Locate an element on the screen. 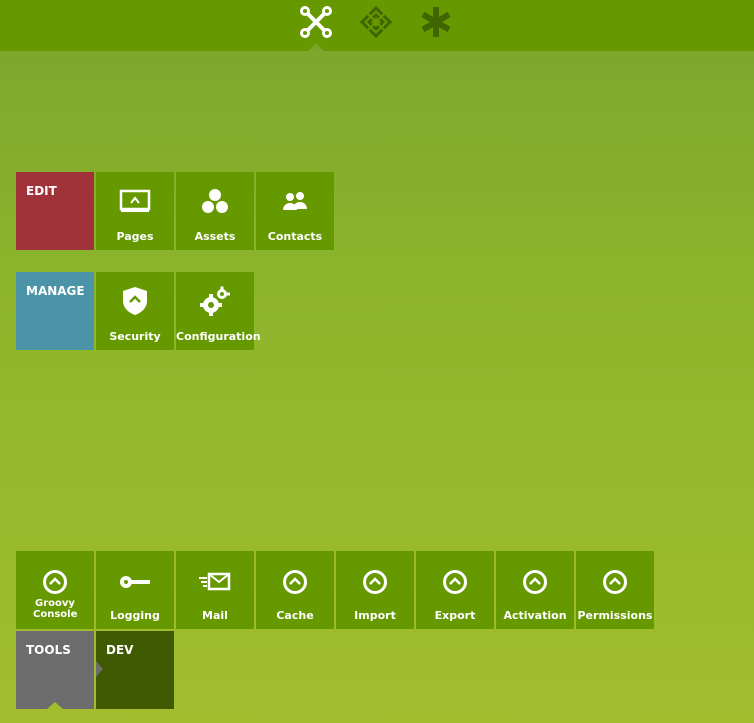  assets-tile: Assets is located at coordinates (215, 211).